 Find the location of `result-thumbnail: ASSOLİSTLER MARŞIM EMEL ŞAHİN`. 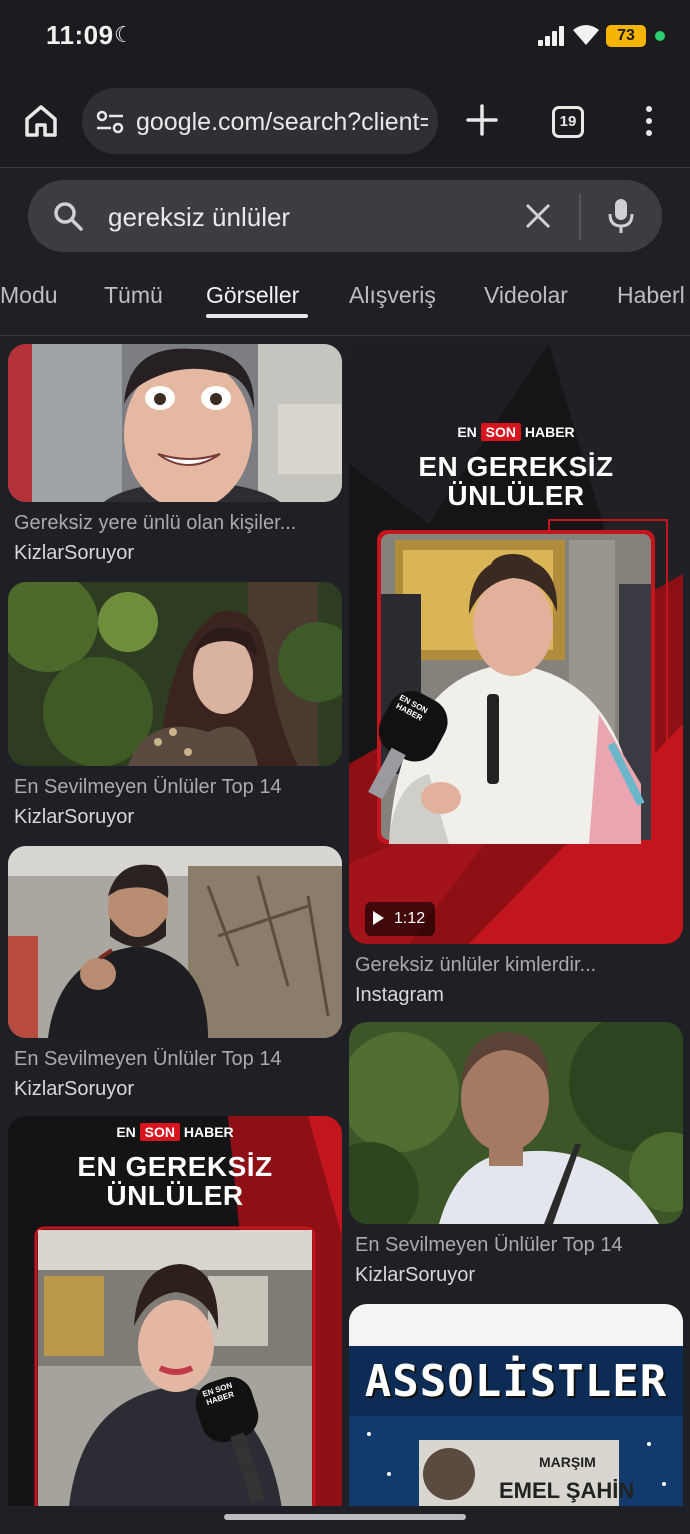

result-thumbnail: ASSOLİSTLER MARŞIM EMEL ŞAHİN is located at coordinates (516, 1409).